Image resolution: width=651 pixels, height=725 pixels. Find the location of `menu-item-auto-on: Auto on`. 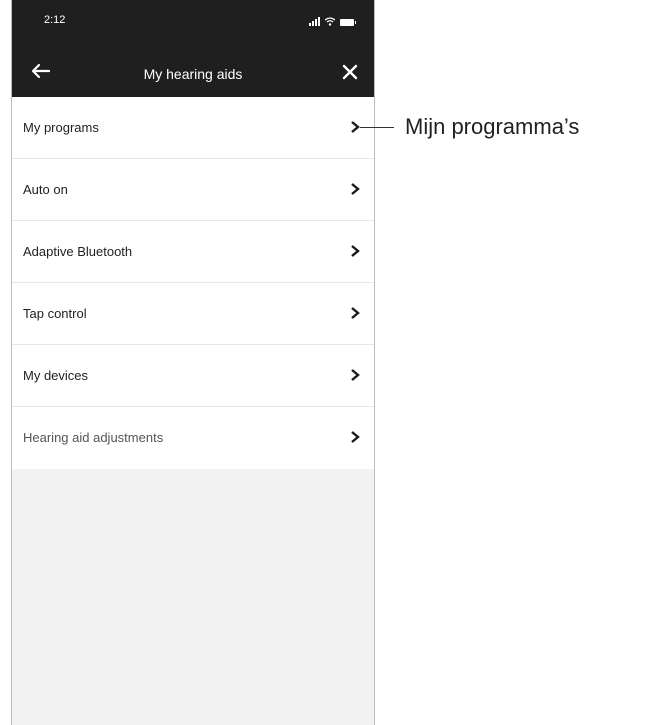

menu-item-auto-on: Auto on is located at coordinates (193, 190).